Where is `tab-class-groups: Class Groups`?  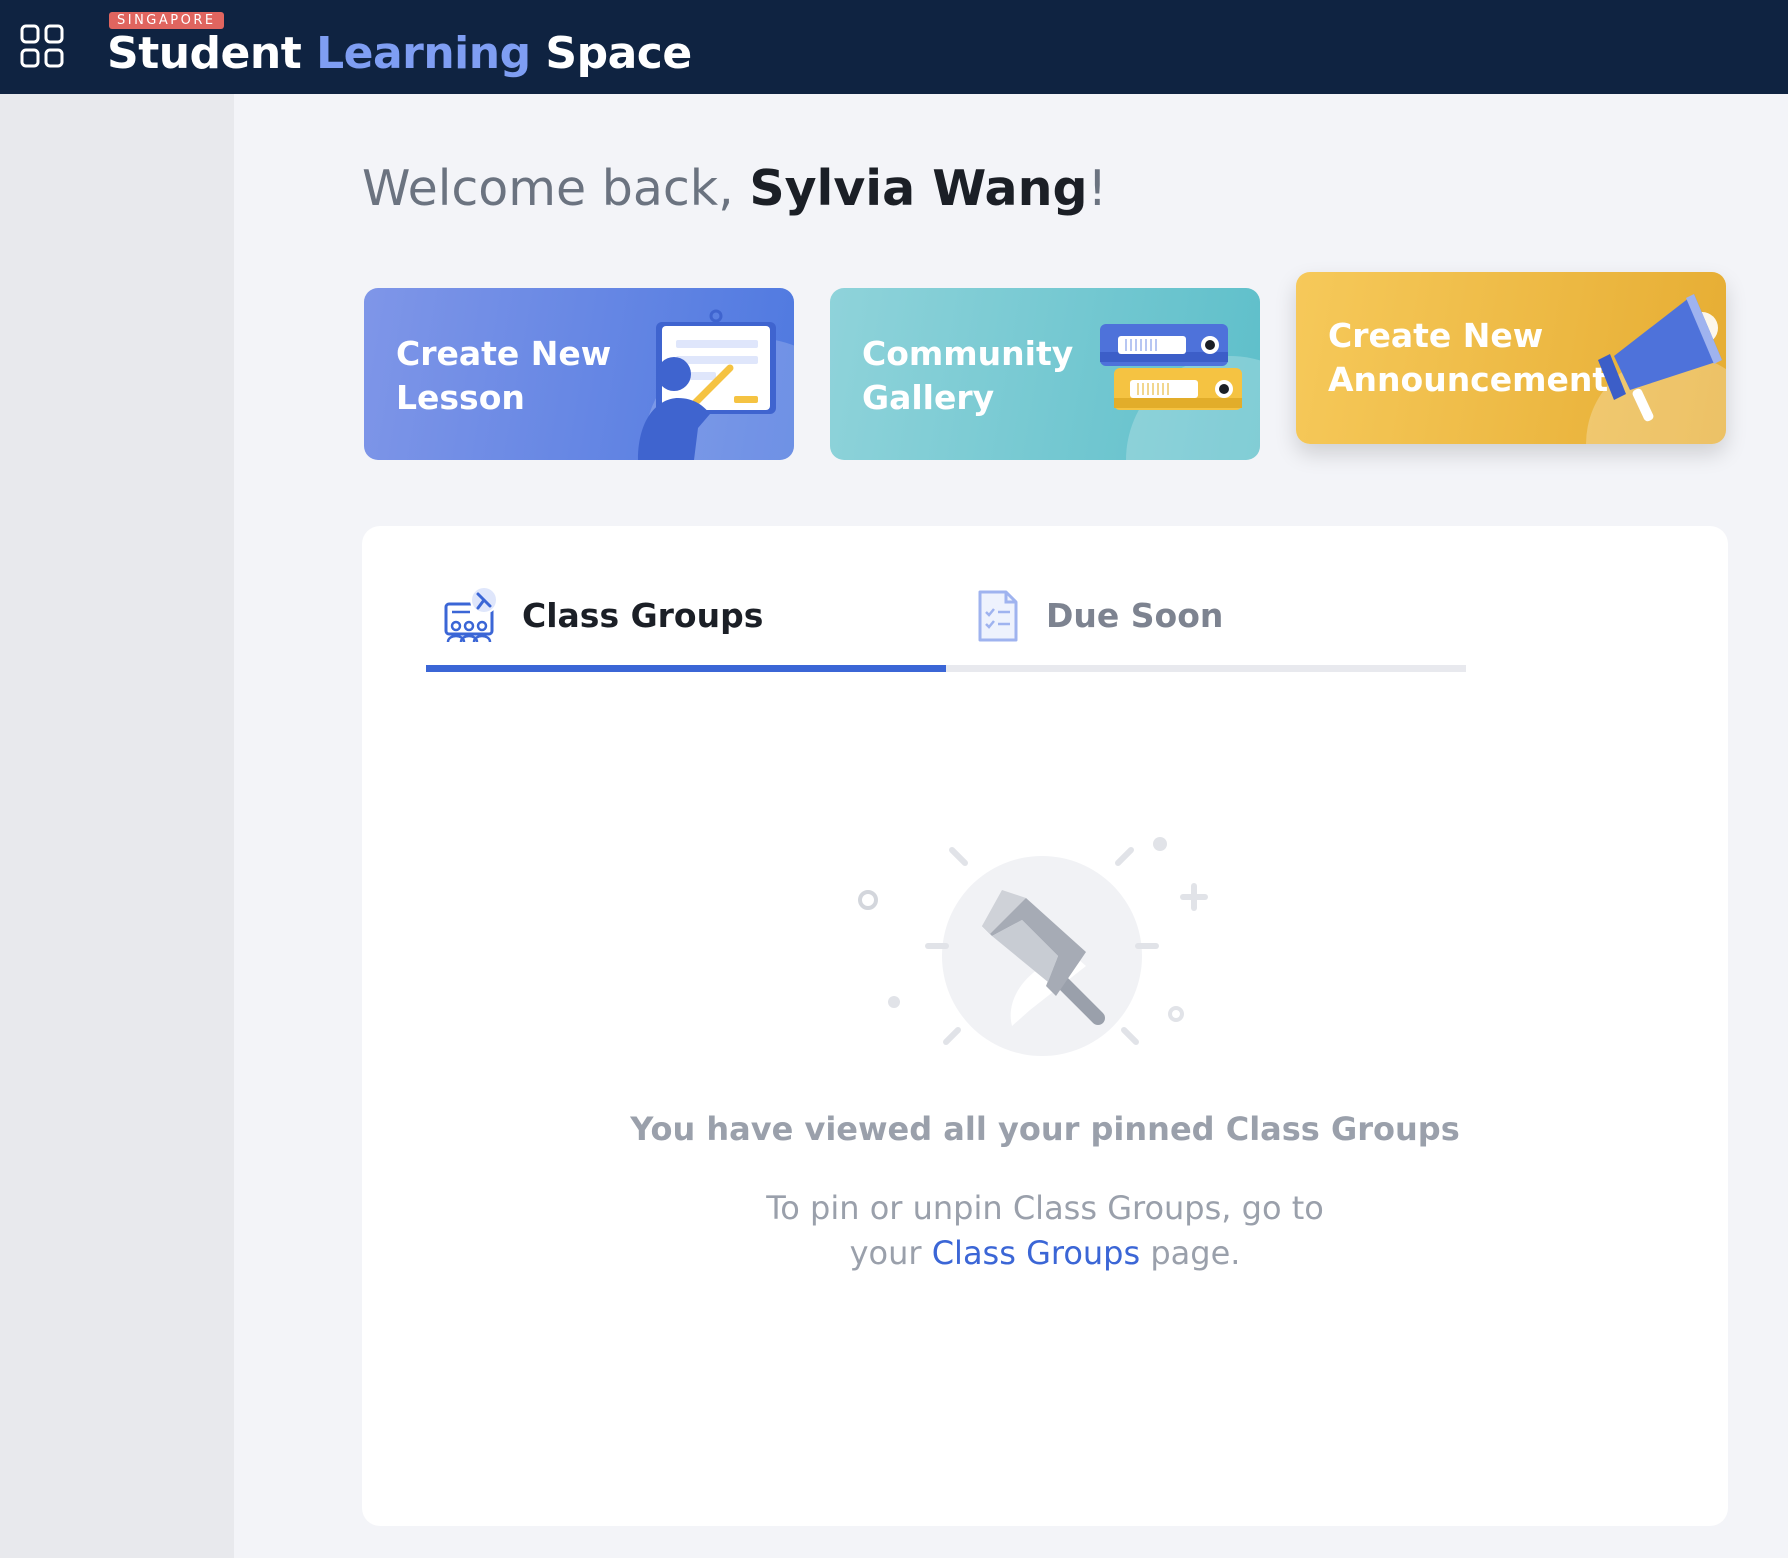
tab-class-groups: Class Groups is located at coordinates (686, 614).